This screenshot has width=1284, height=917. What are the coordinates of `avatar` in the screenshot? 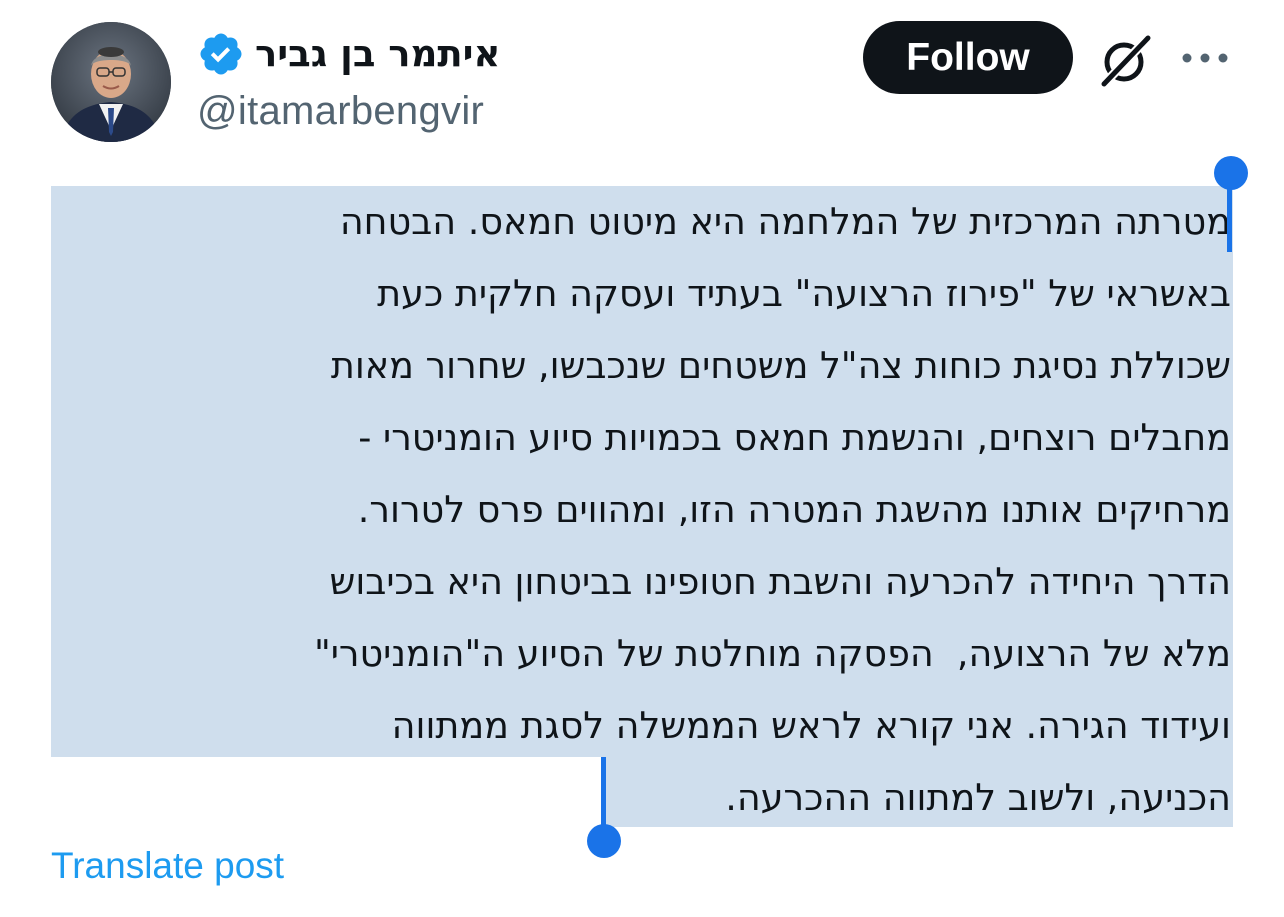 It's located at (111, 82).